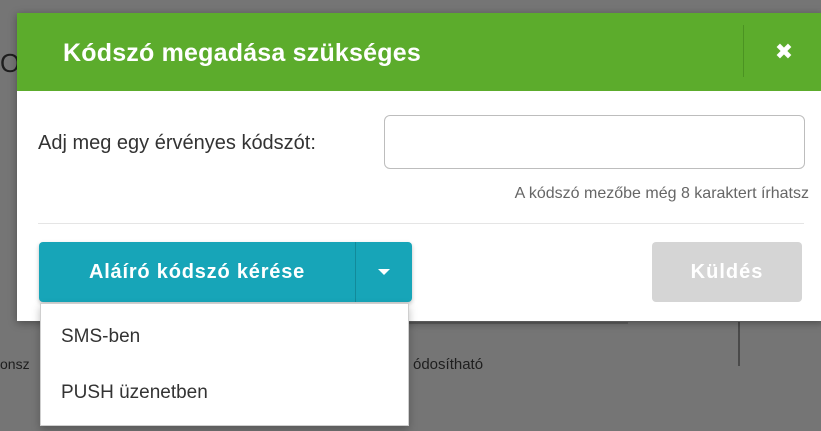 The height and width of the screenshot is (431, 821). I want to click on header-divider, so click(743, 51).